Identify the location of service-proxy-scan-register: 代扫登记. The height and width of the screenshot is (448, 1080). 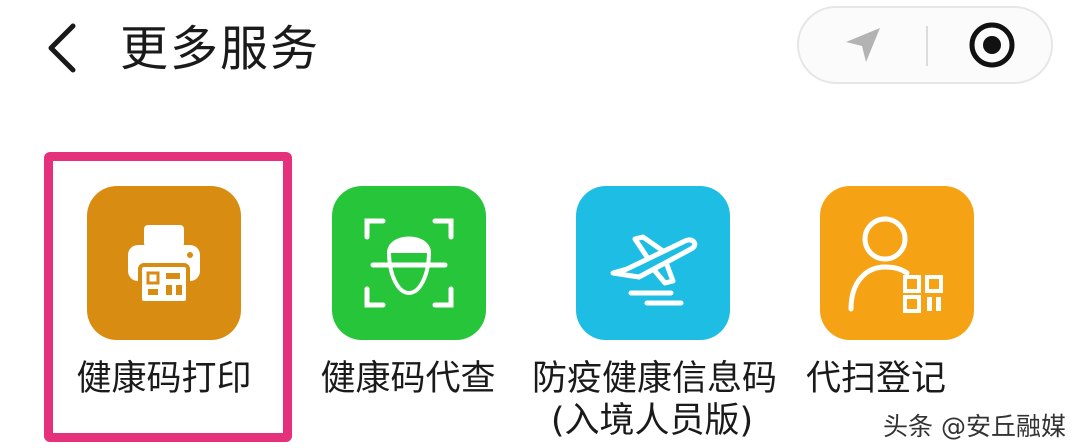
(896, 317).